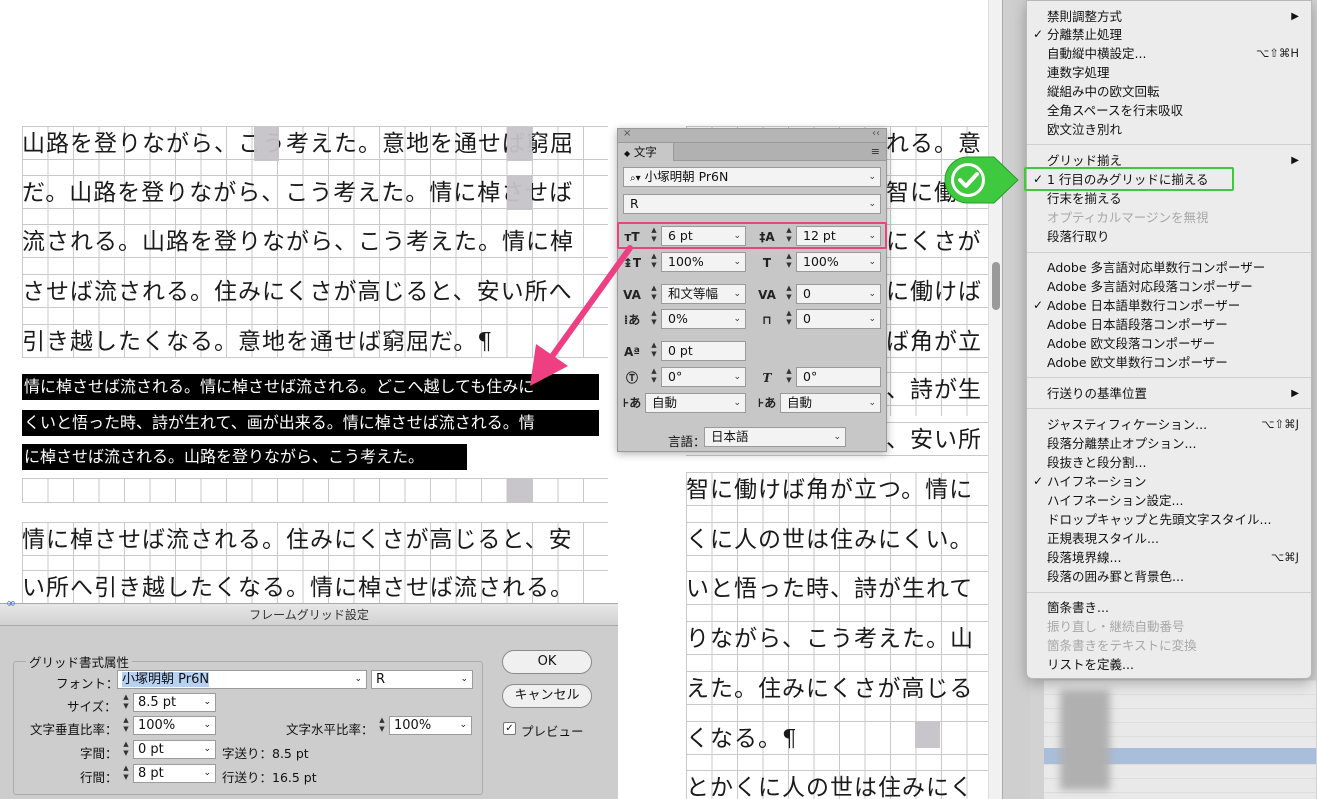 The height and width of the screenshot is (799, 1317). I want to click on tab-character: ◆ 文字, so click(646, 152).